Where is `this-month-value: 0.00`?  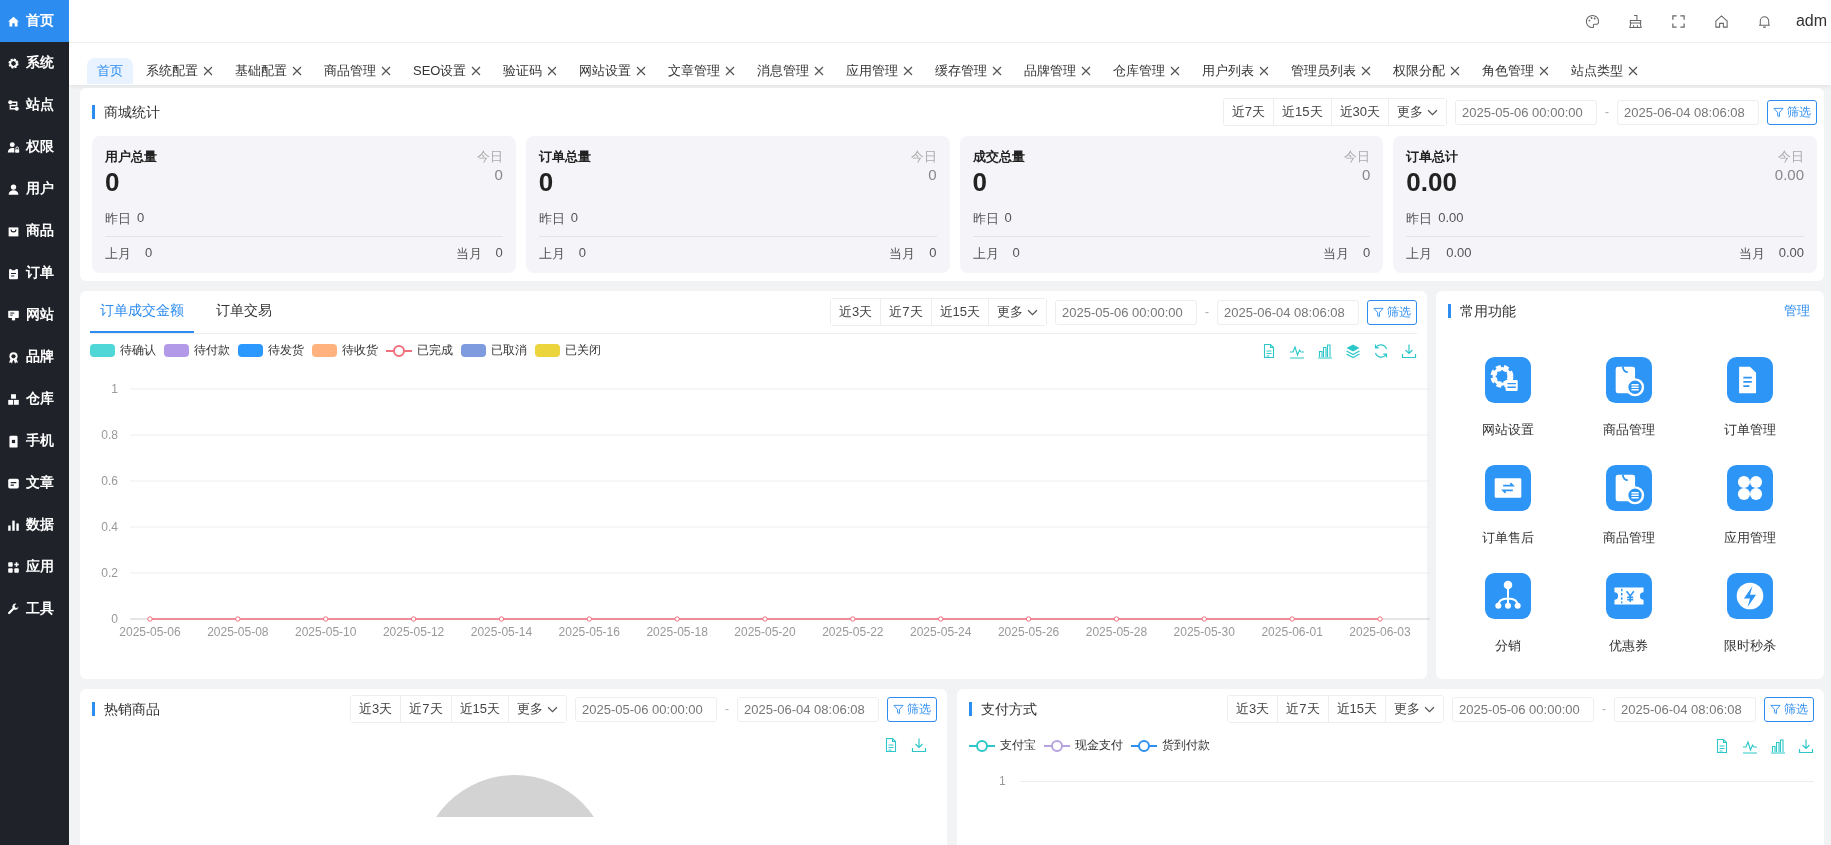
this-month-value: 0.00 is located at coordinates (1791, 253).